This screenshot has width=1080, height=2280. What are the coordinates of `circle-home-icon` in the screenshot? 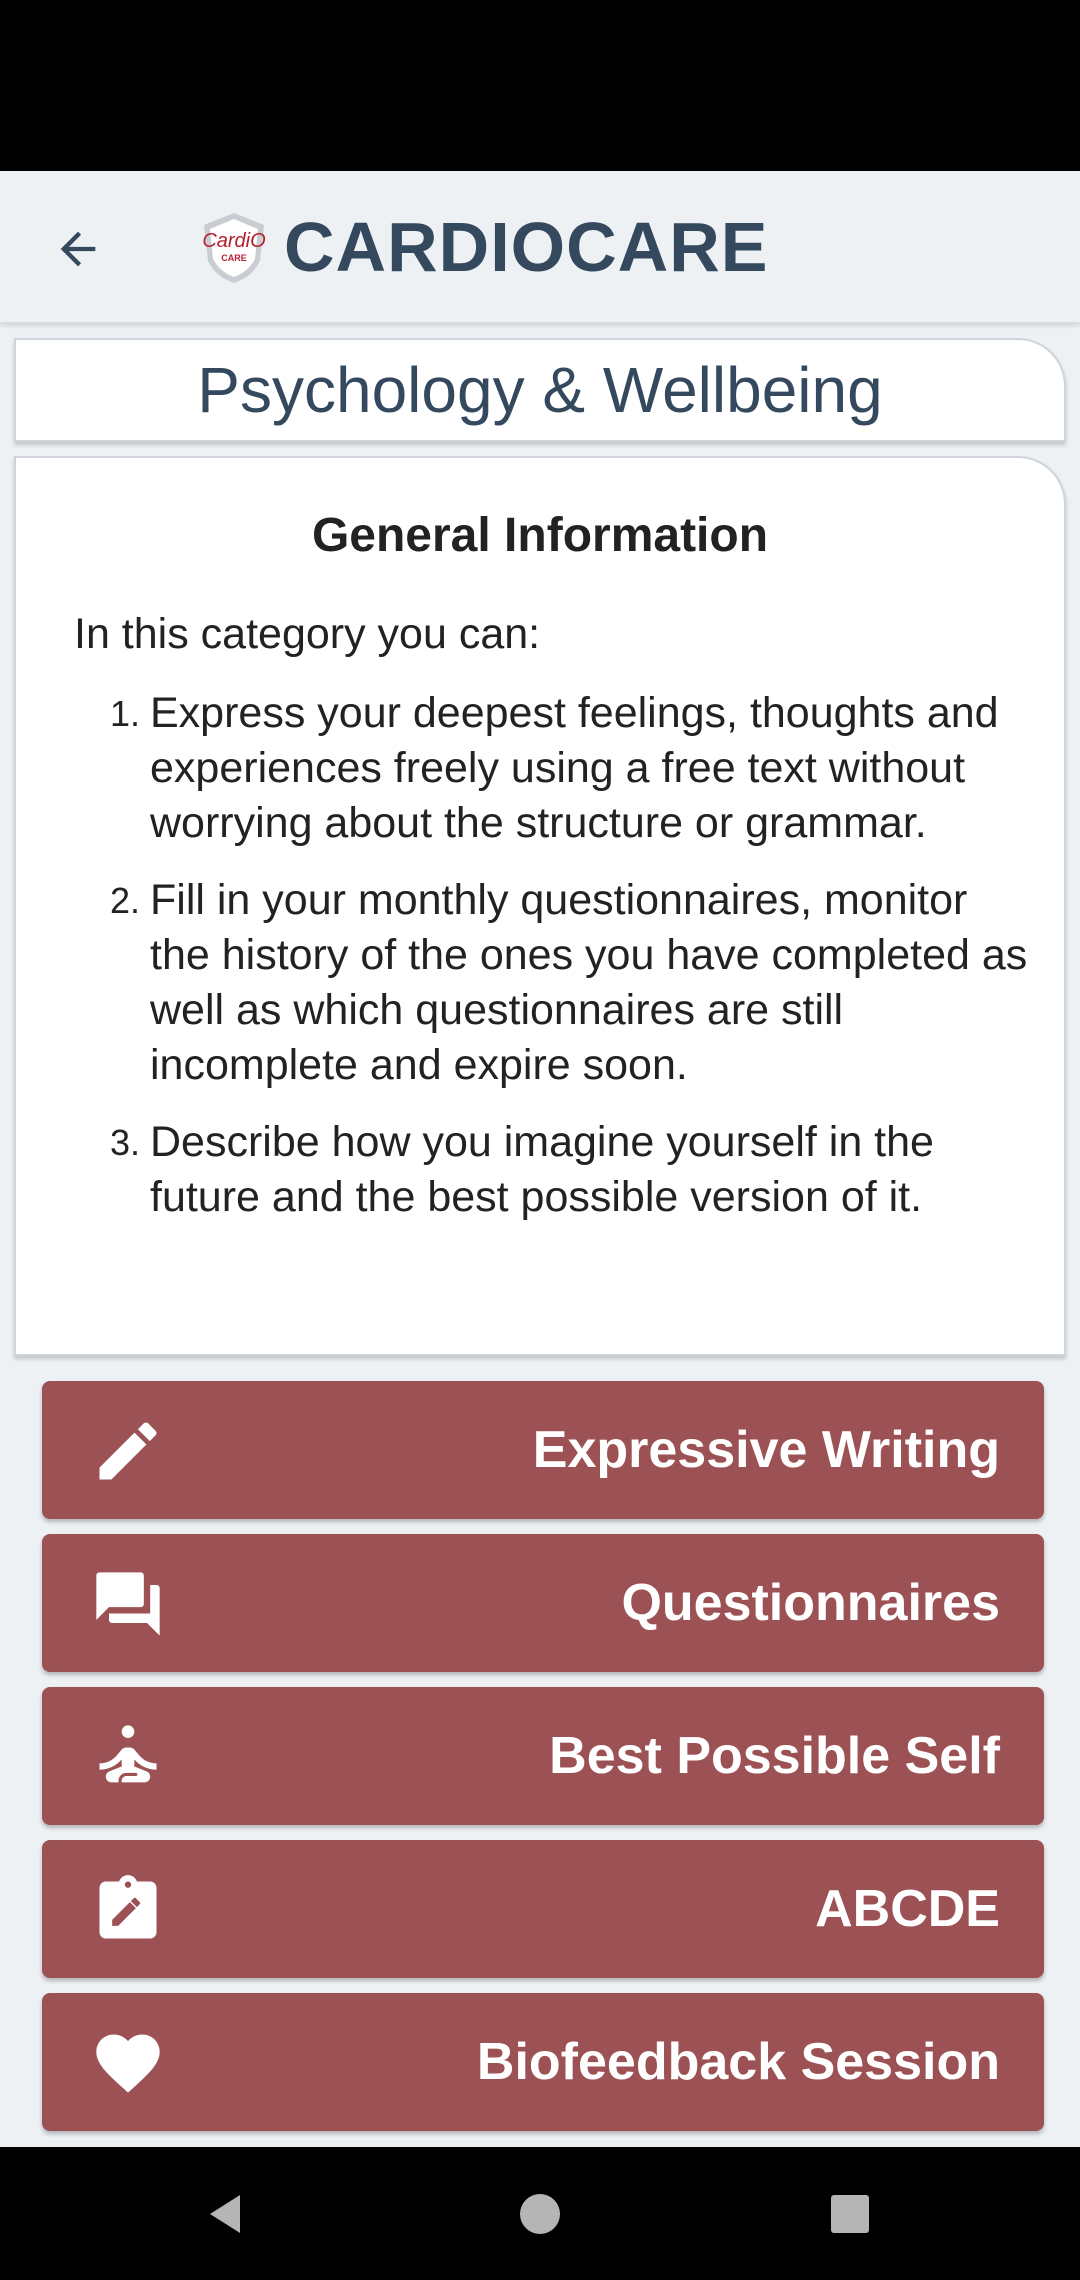 It's located at (540, 2214).